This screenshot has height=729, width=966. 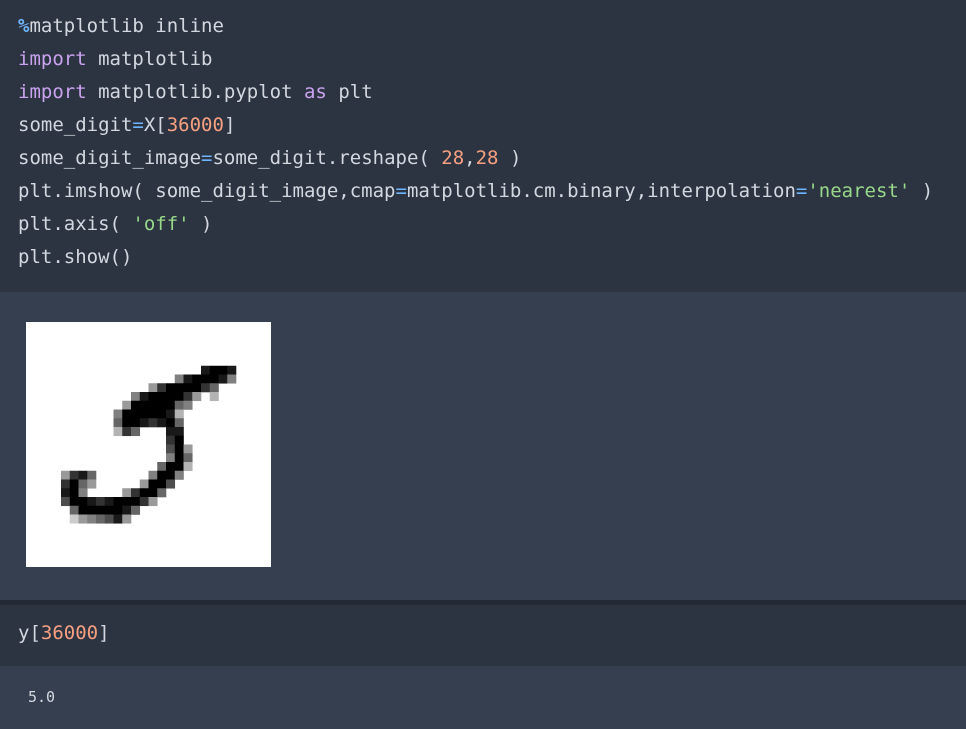 I want to click on code-token: %, so click(x=24, y=26).